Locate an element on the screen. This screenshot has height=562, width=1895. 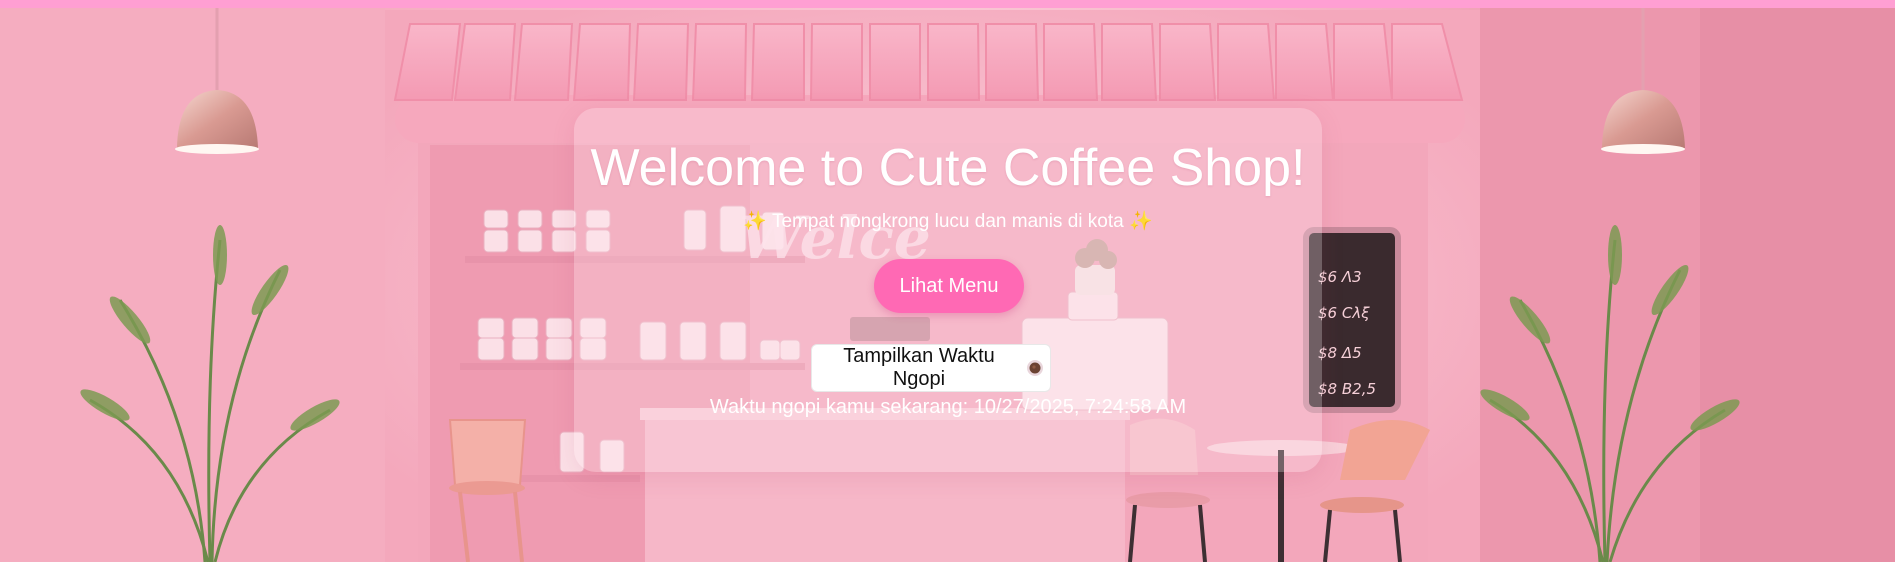
chalkboard-line: $6 Λ3 is located at coordinates (1340, 277).